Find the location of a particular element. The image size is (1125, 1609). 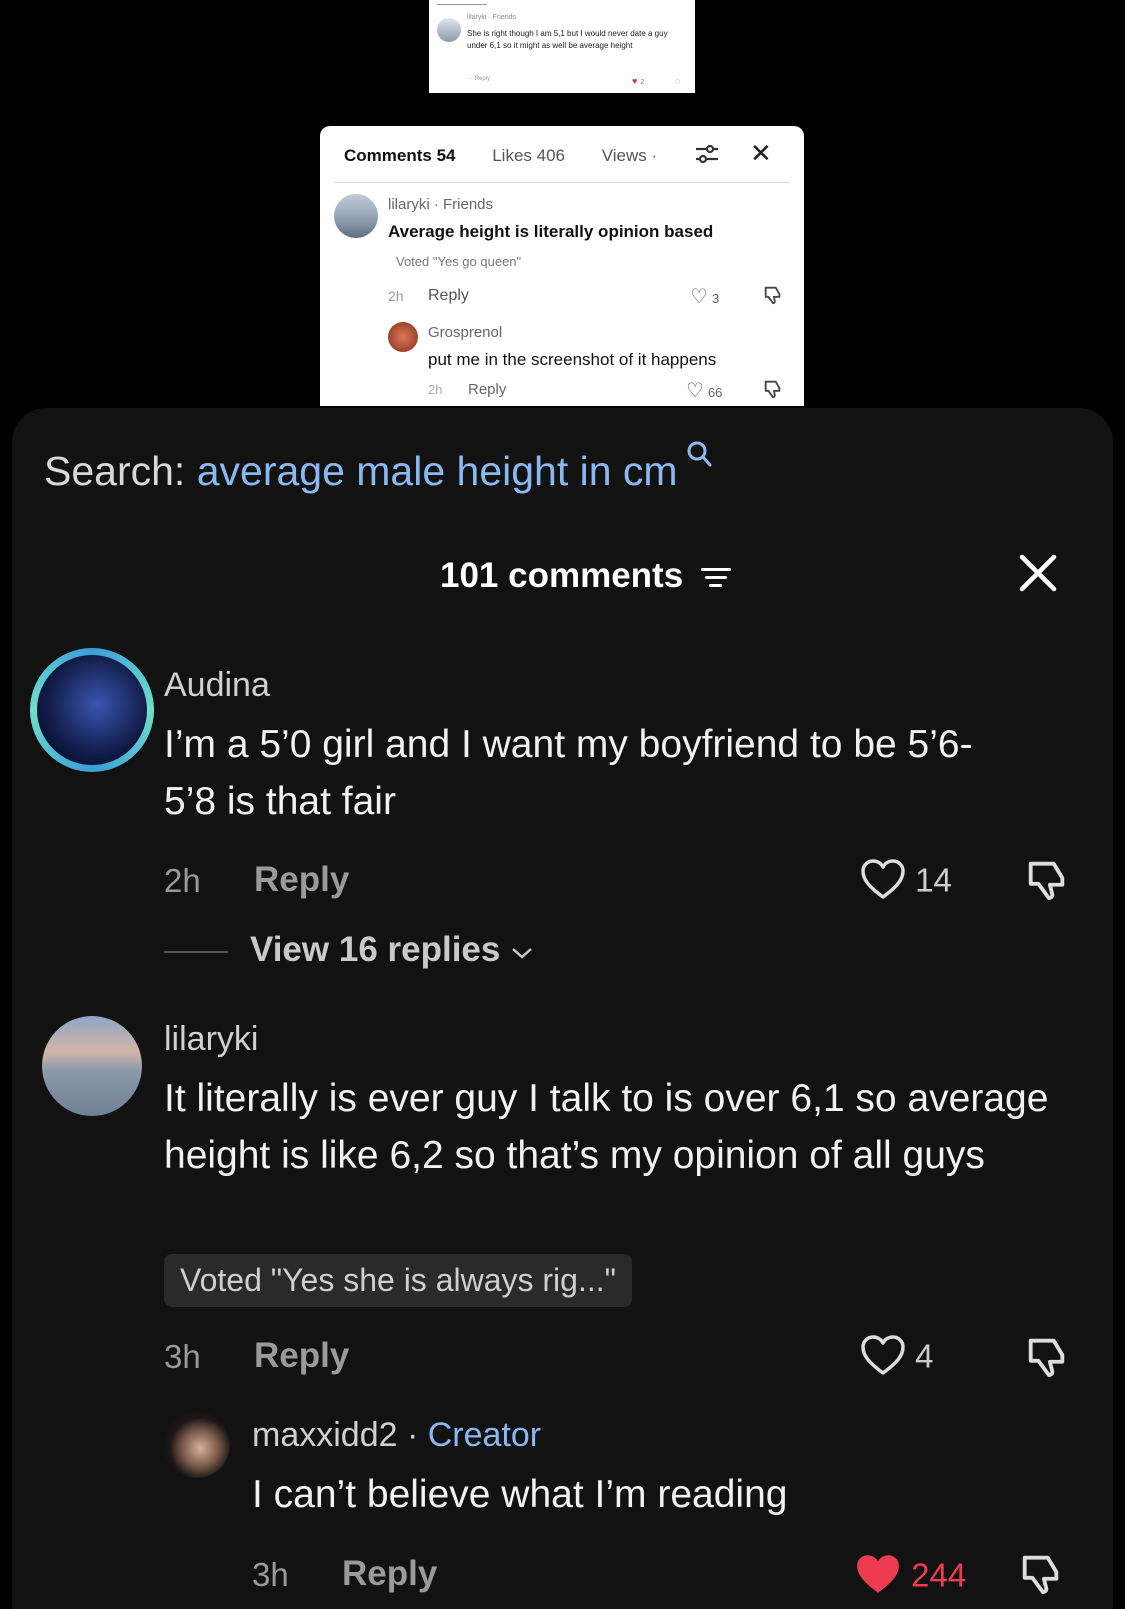

search-icon is located at coordinates (695, 458).